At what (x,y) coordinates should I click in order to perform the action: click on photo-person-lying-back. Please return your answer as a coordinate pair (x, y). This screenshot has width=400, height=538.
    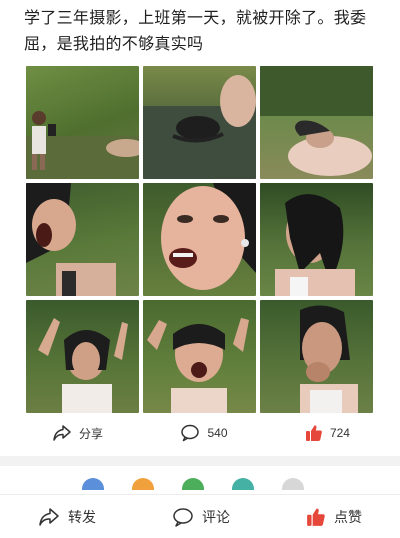
    Looking at the image, I should click on (316, 121).